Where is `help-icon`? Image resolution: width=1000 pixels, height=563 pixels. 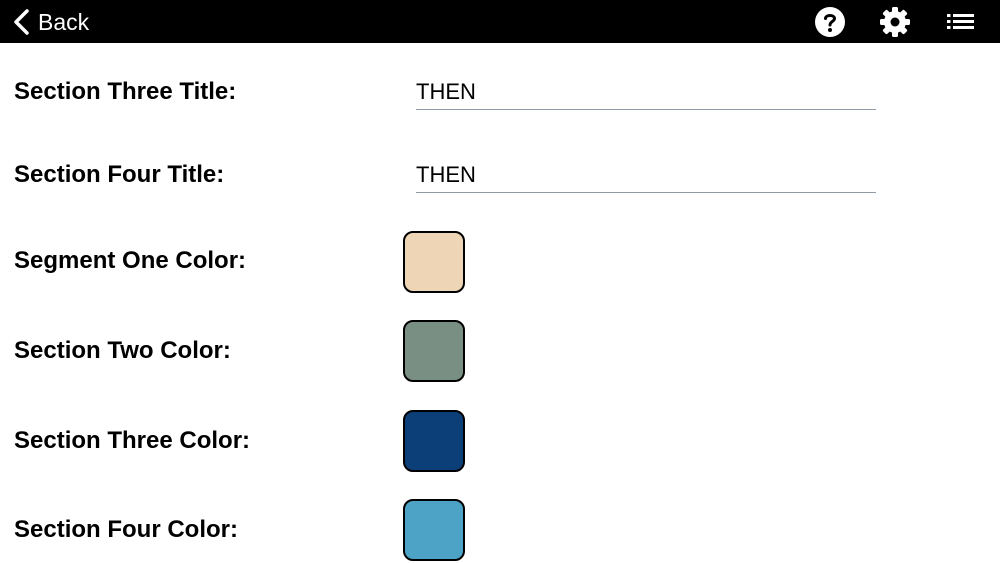
help-icon is located at coordinates (830, 22).